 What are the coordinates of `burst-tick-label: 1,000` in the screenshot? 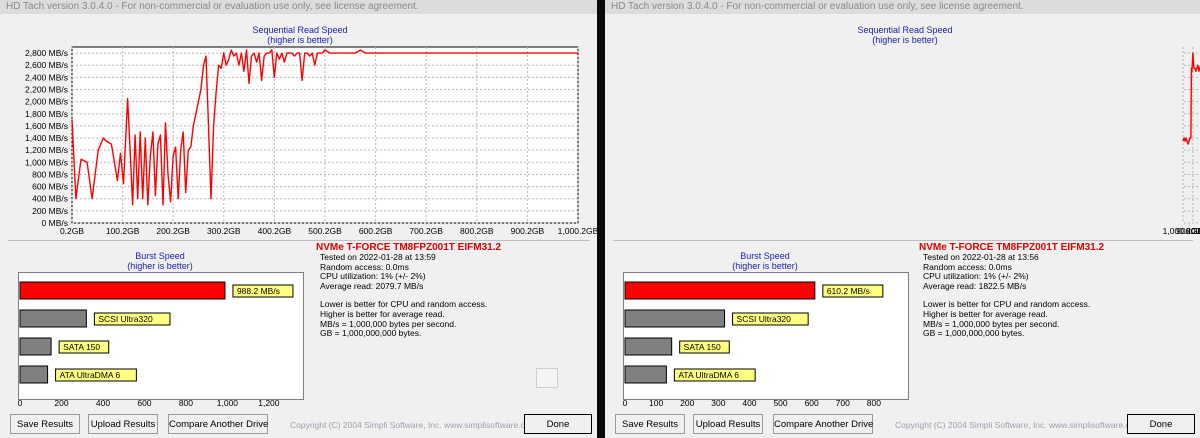 It's located at (228, 403).